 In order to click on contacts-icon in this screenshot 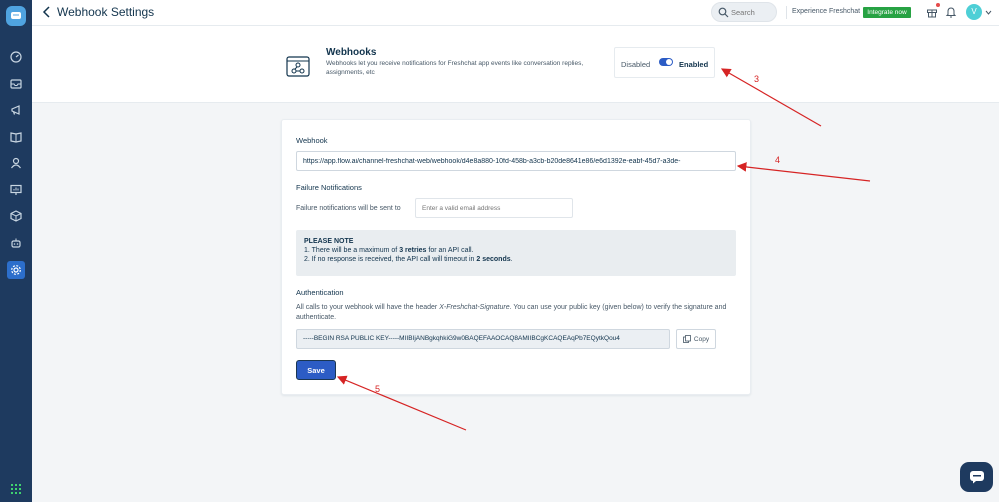, I will do `click(16, 163)`.